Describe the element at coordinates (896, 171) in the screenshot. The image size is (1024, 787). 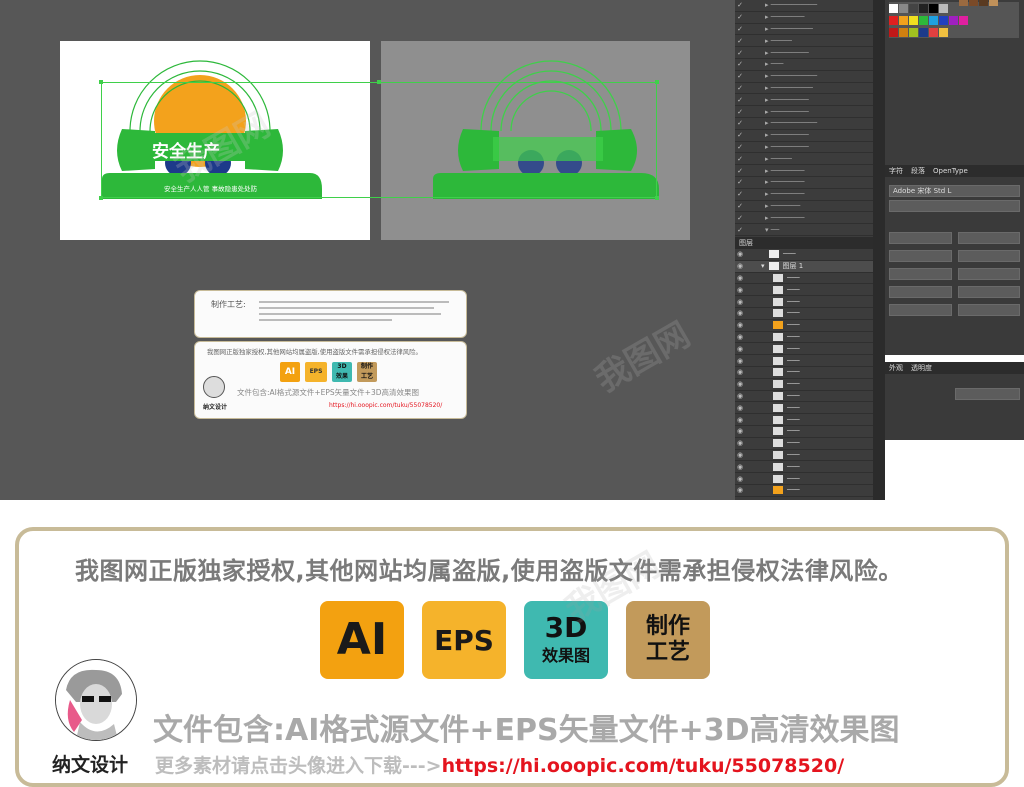
I see `tab-character: 字符` at that location.